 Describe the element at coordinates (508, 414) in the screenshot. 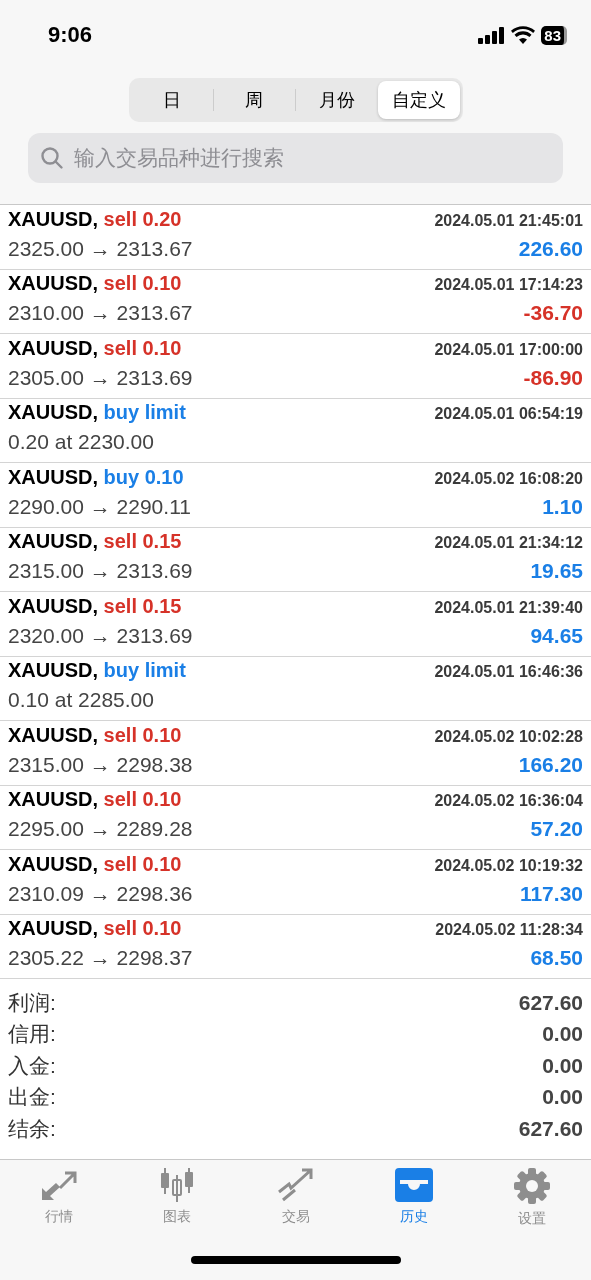

I see `trade-time: 2024.05.01 06:54:19` at that location.